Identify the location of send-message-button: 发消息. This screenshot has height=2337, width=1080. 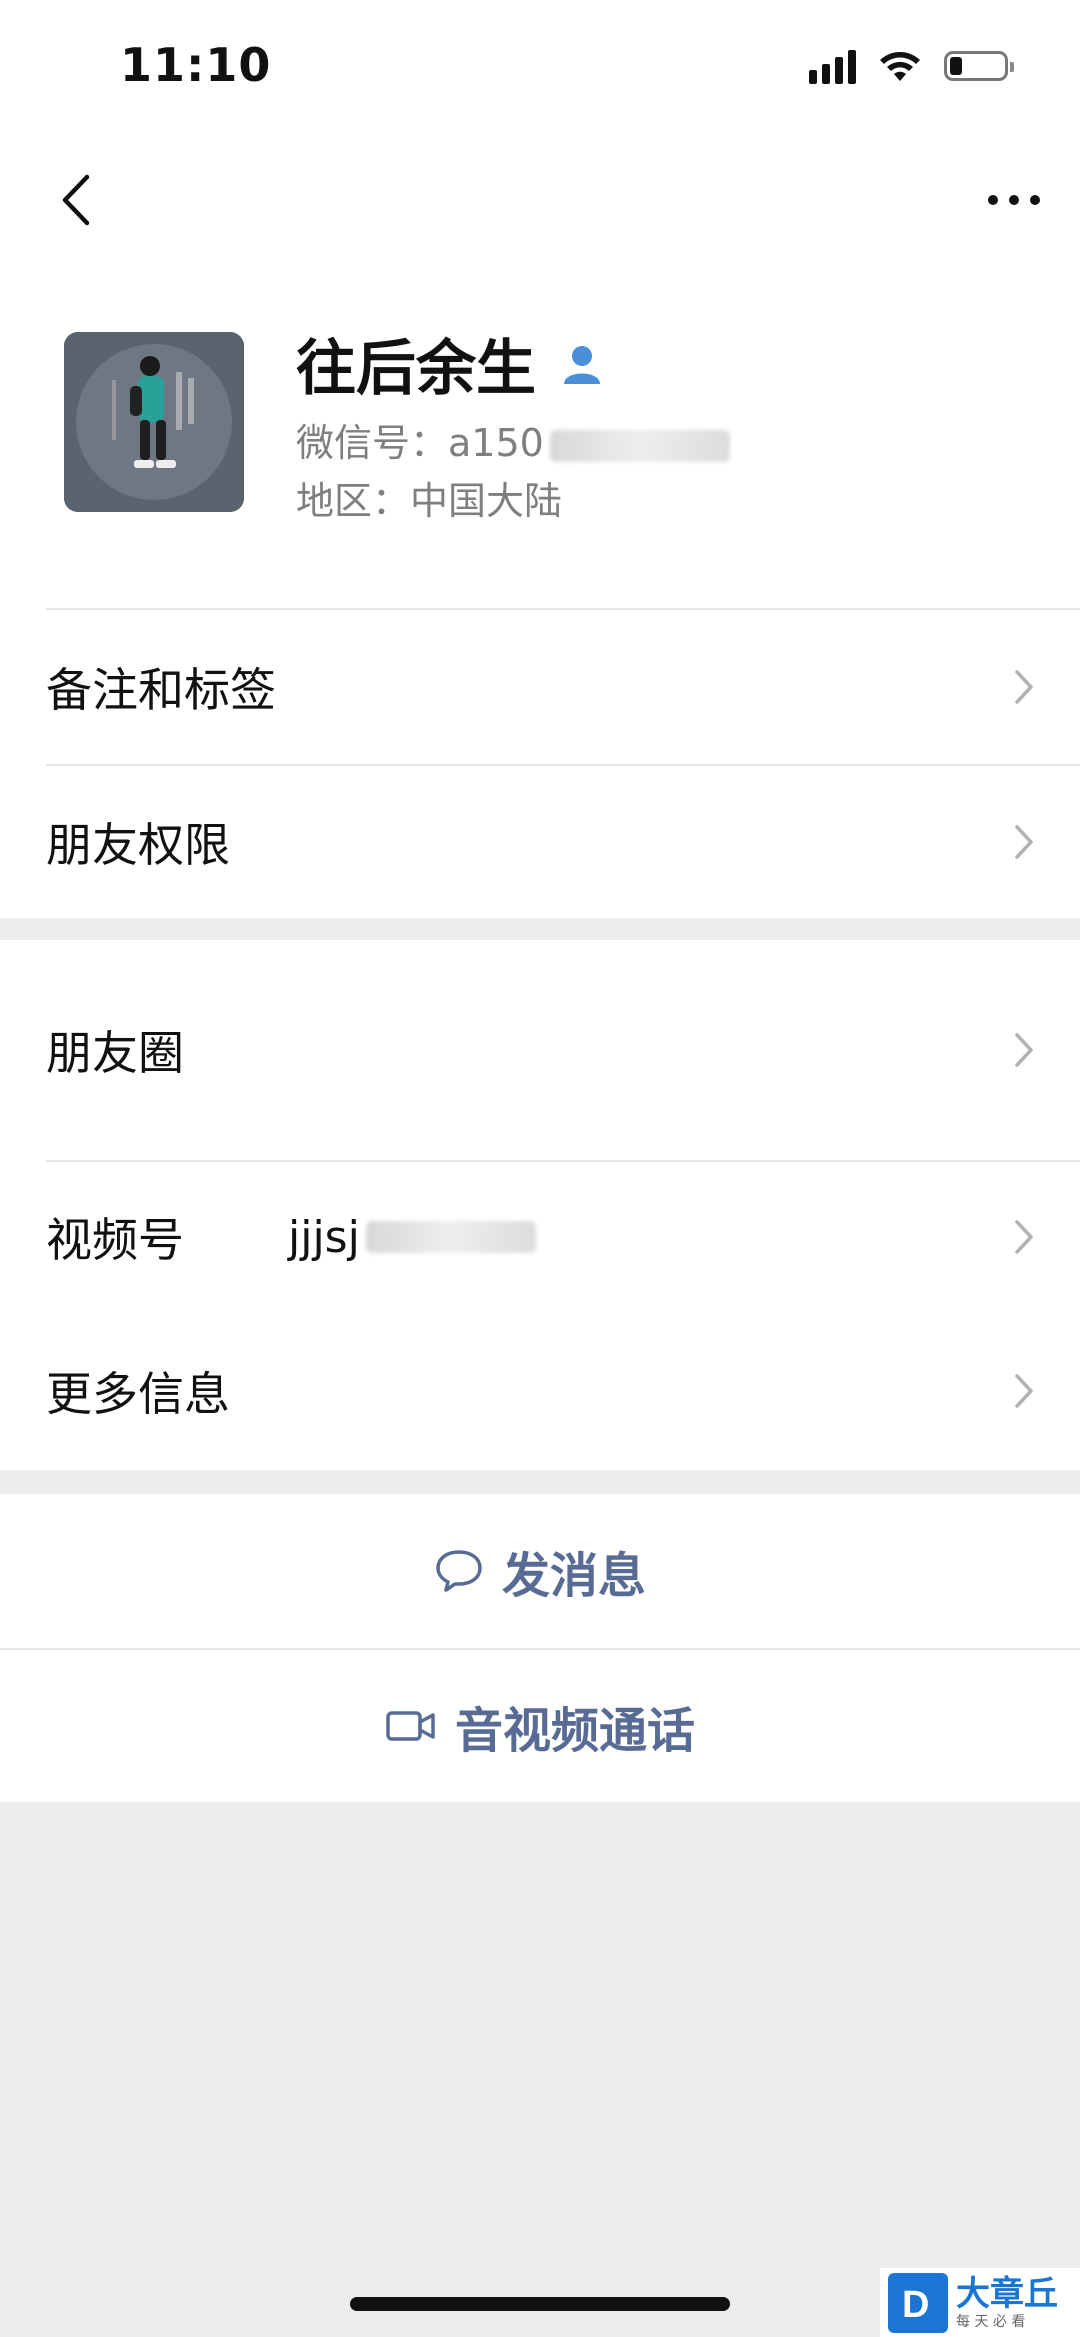
(540, 1571).